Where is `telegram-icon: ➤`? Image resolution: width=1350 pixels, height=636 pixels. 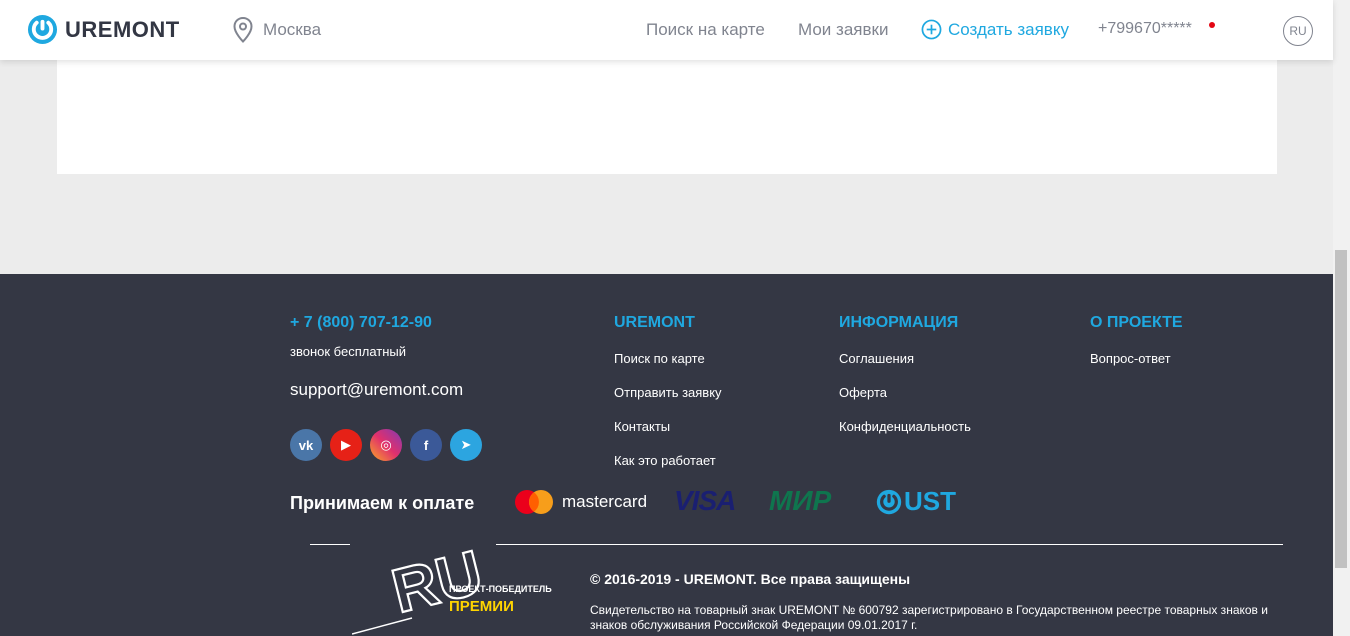
telegram-icon: ➤ is located at coordinates (466, 445).